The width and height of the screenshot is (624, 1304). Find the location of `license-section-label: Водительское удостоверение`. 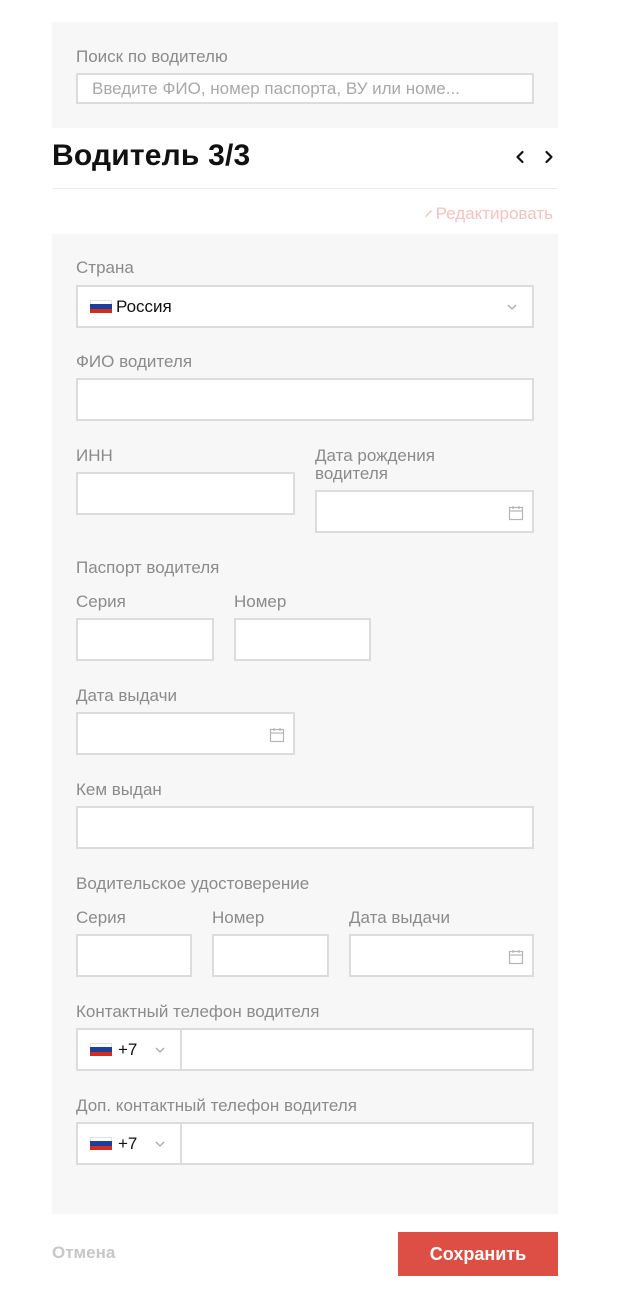

license-section-label: Водительское удостоверение is located at coordinates (193, 883).